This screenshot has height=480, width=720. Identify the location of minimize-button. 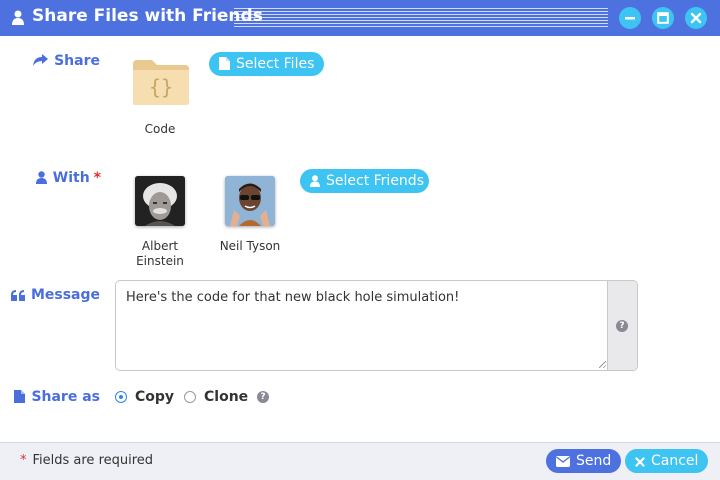
(630, 18).